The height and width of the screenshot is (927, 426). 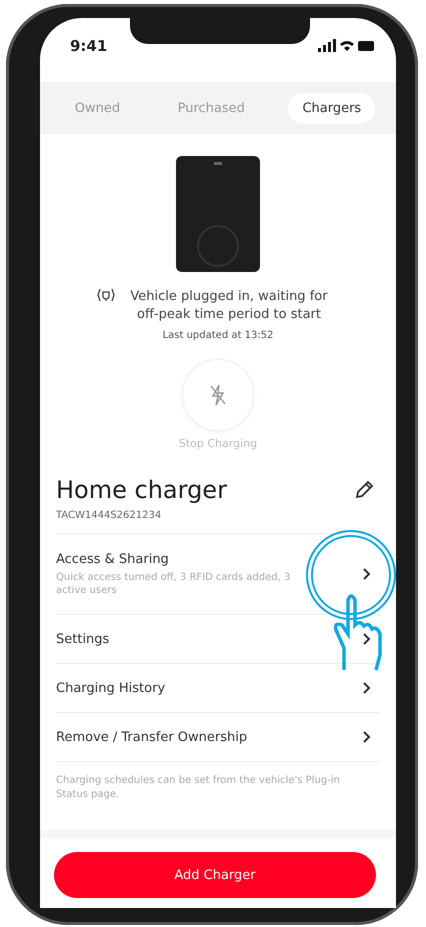 What do you see at coordinates (218, 443) in the screenshot?
I see `stop-charging-label: Stop Charging` at bounding box center [218, 443].